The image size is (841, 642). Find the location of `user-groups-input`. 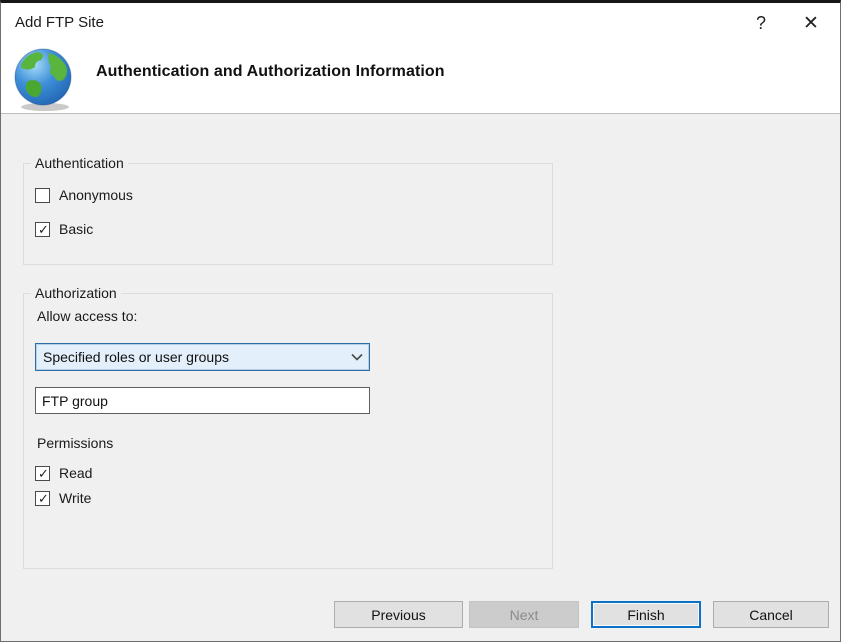

user-groups-input is located at coordinates (202, 400).